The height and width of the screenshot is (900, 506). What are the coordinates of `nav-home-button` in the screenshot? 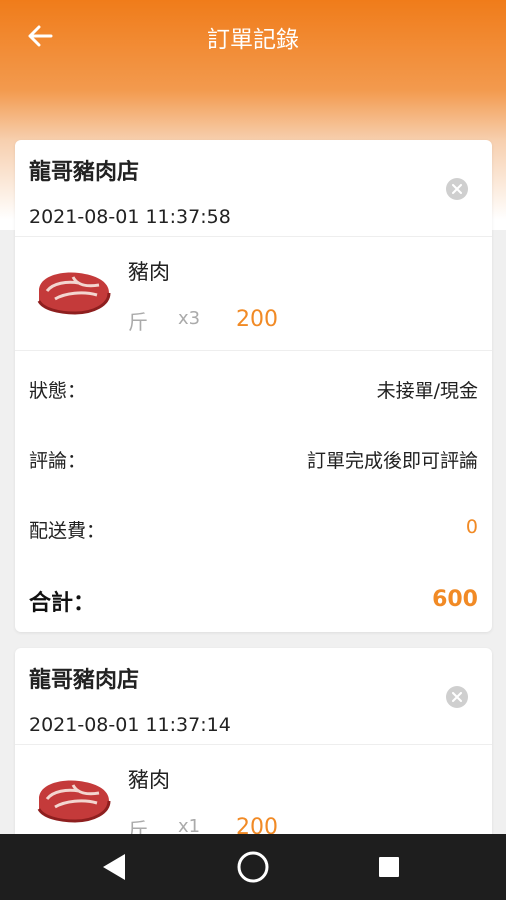 It's located at (253, 867).